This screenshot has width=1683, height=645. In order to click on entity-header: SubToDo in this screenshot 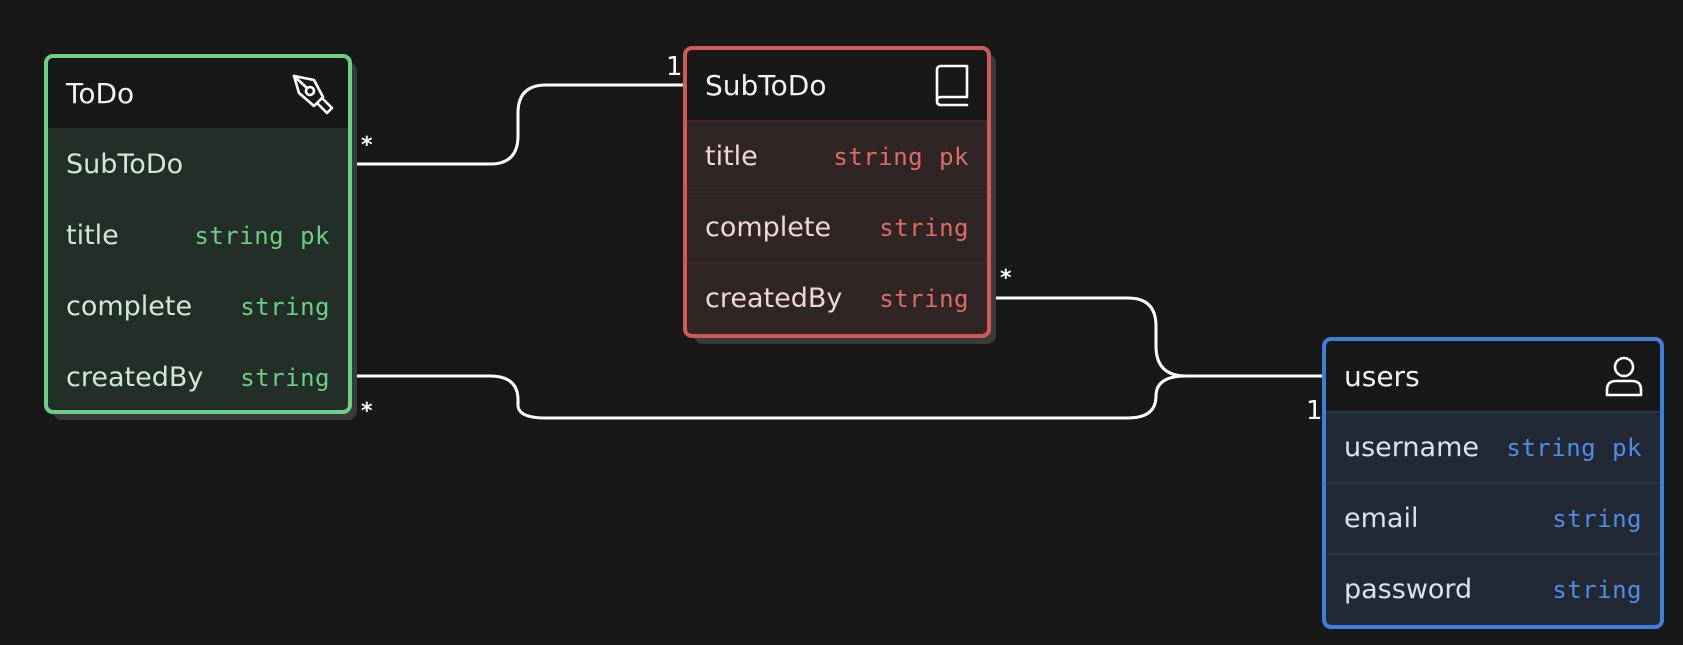, I will do `click(837, 85)`.